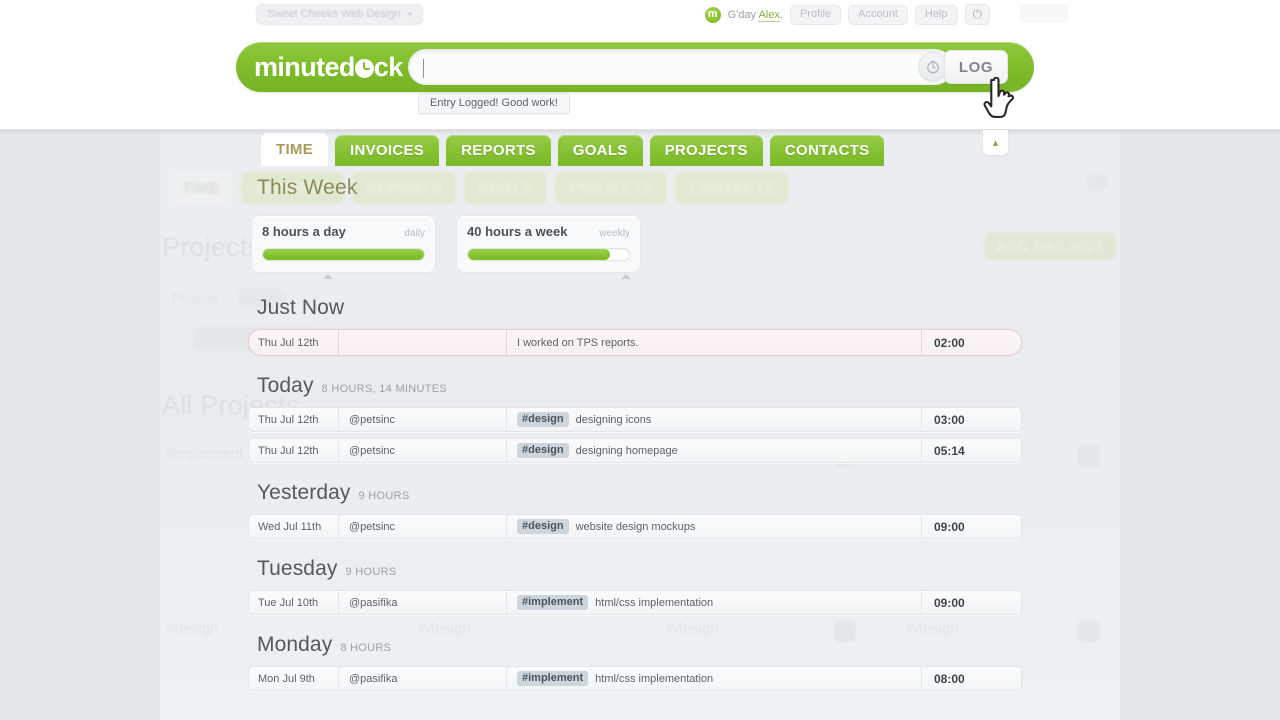 Image resolution: width=1280 pixels, height=720 pixels. Describe the element at coordinates (611, 188) in the screenshot. I see `ghost-tab-projects: PROJECTS` at that location.